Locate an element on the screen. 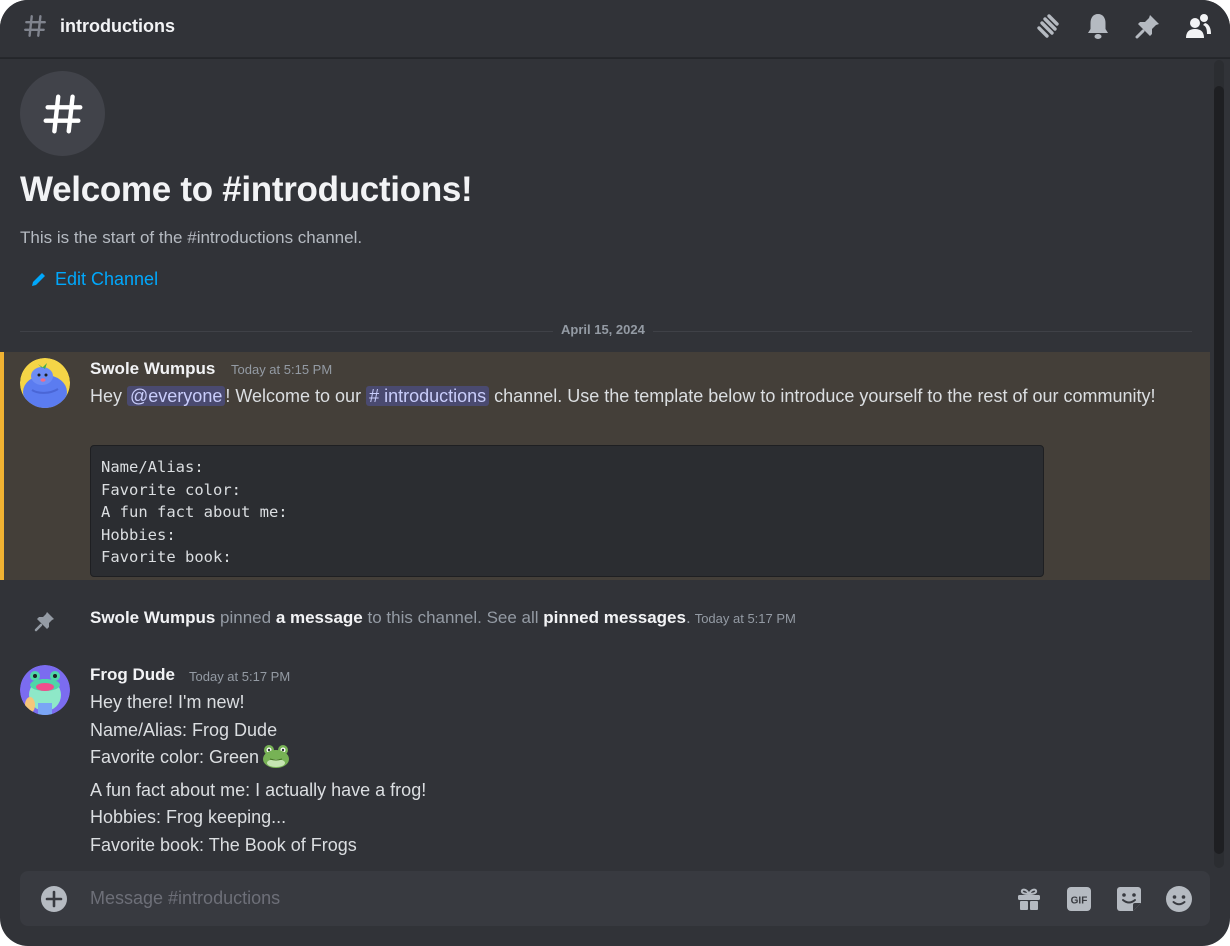 The image size is (1230, 946). message-author: Swole Wumpus is located at coordinates (152, 369).